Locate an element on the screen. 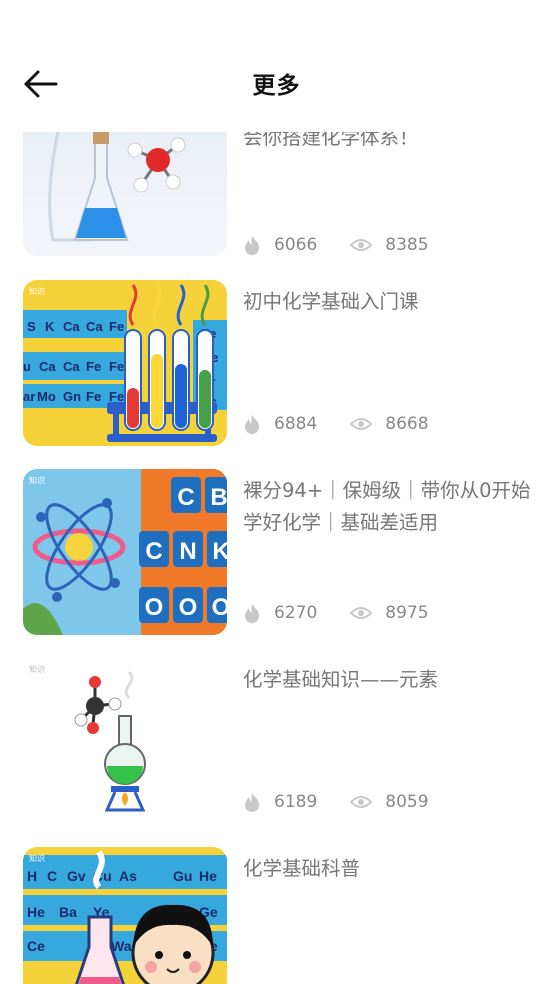 Image resolution: width=553 pixels, height=984 pixels. svg-text: H is located at coordinates (32, 876).